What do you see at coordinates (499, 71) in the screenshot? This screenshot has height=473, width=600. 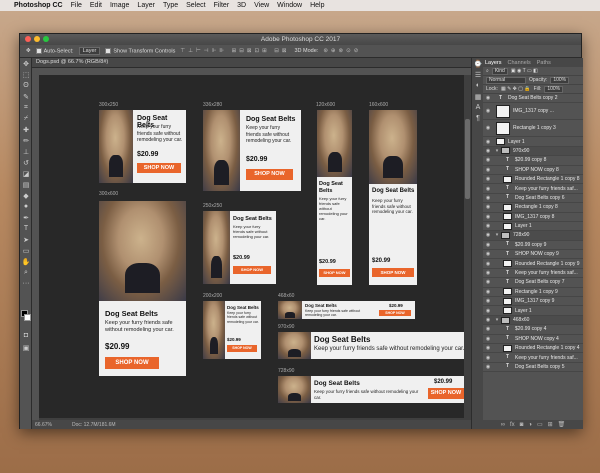 I see `filter-kind-dropdown: Kind` at bounding box center [499, 71].